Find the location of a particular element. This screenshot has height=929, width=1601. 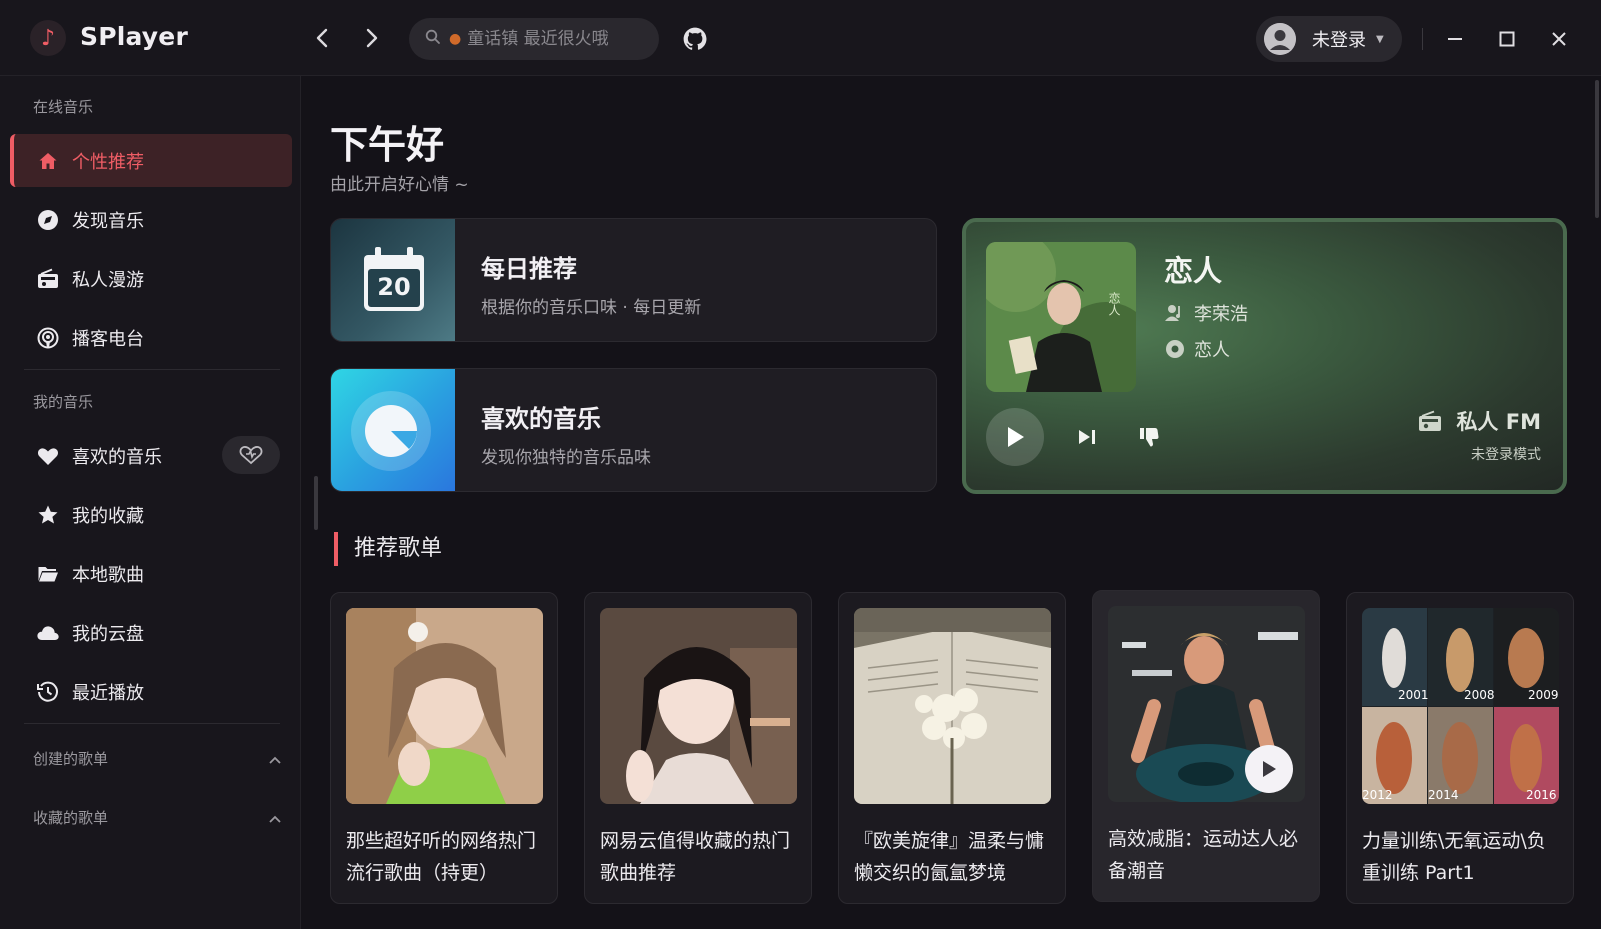

fm-mode-text: 未登录模式 is located at coordinates (1506, 455).